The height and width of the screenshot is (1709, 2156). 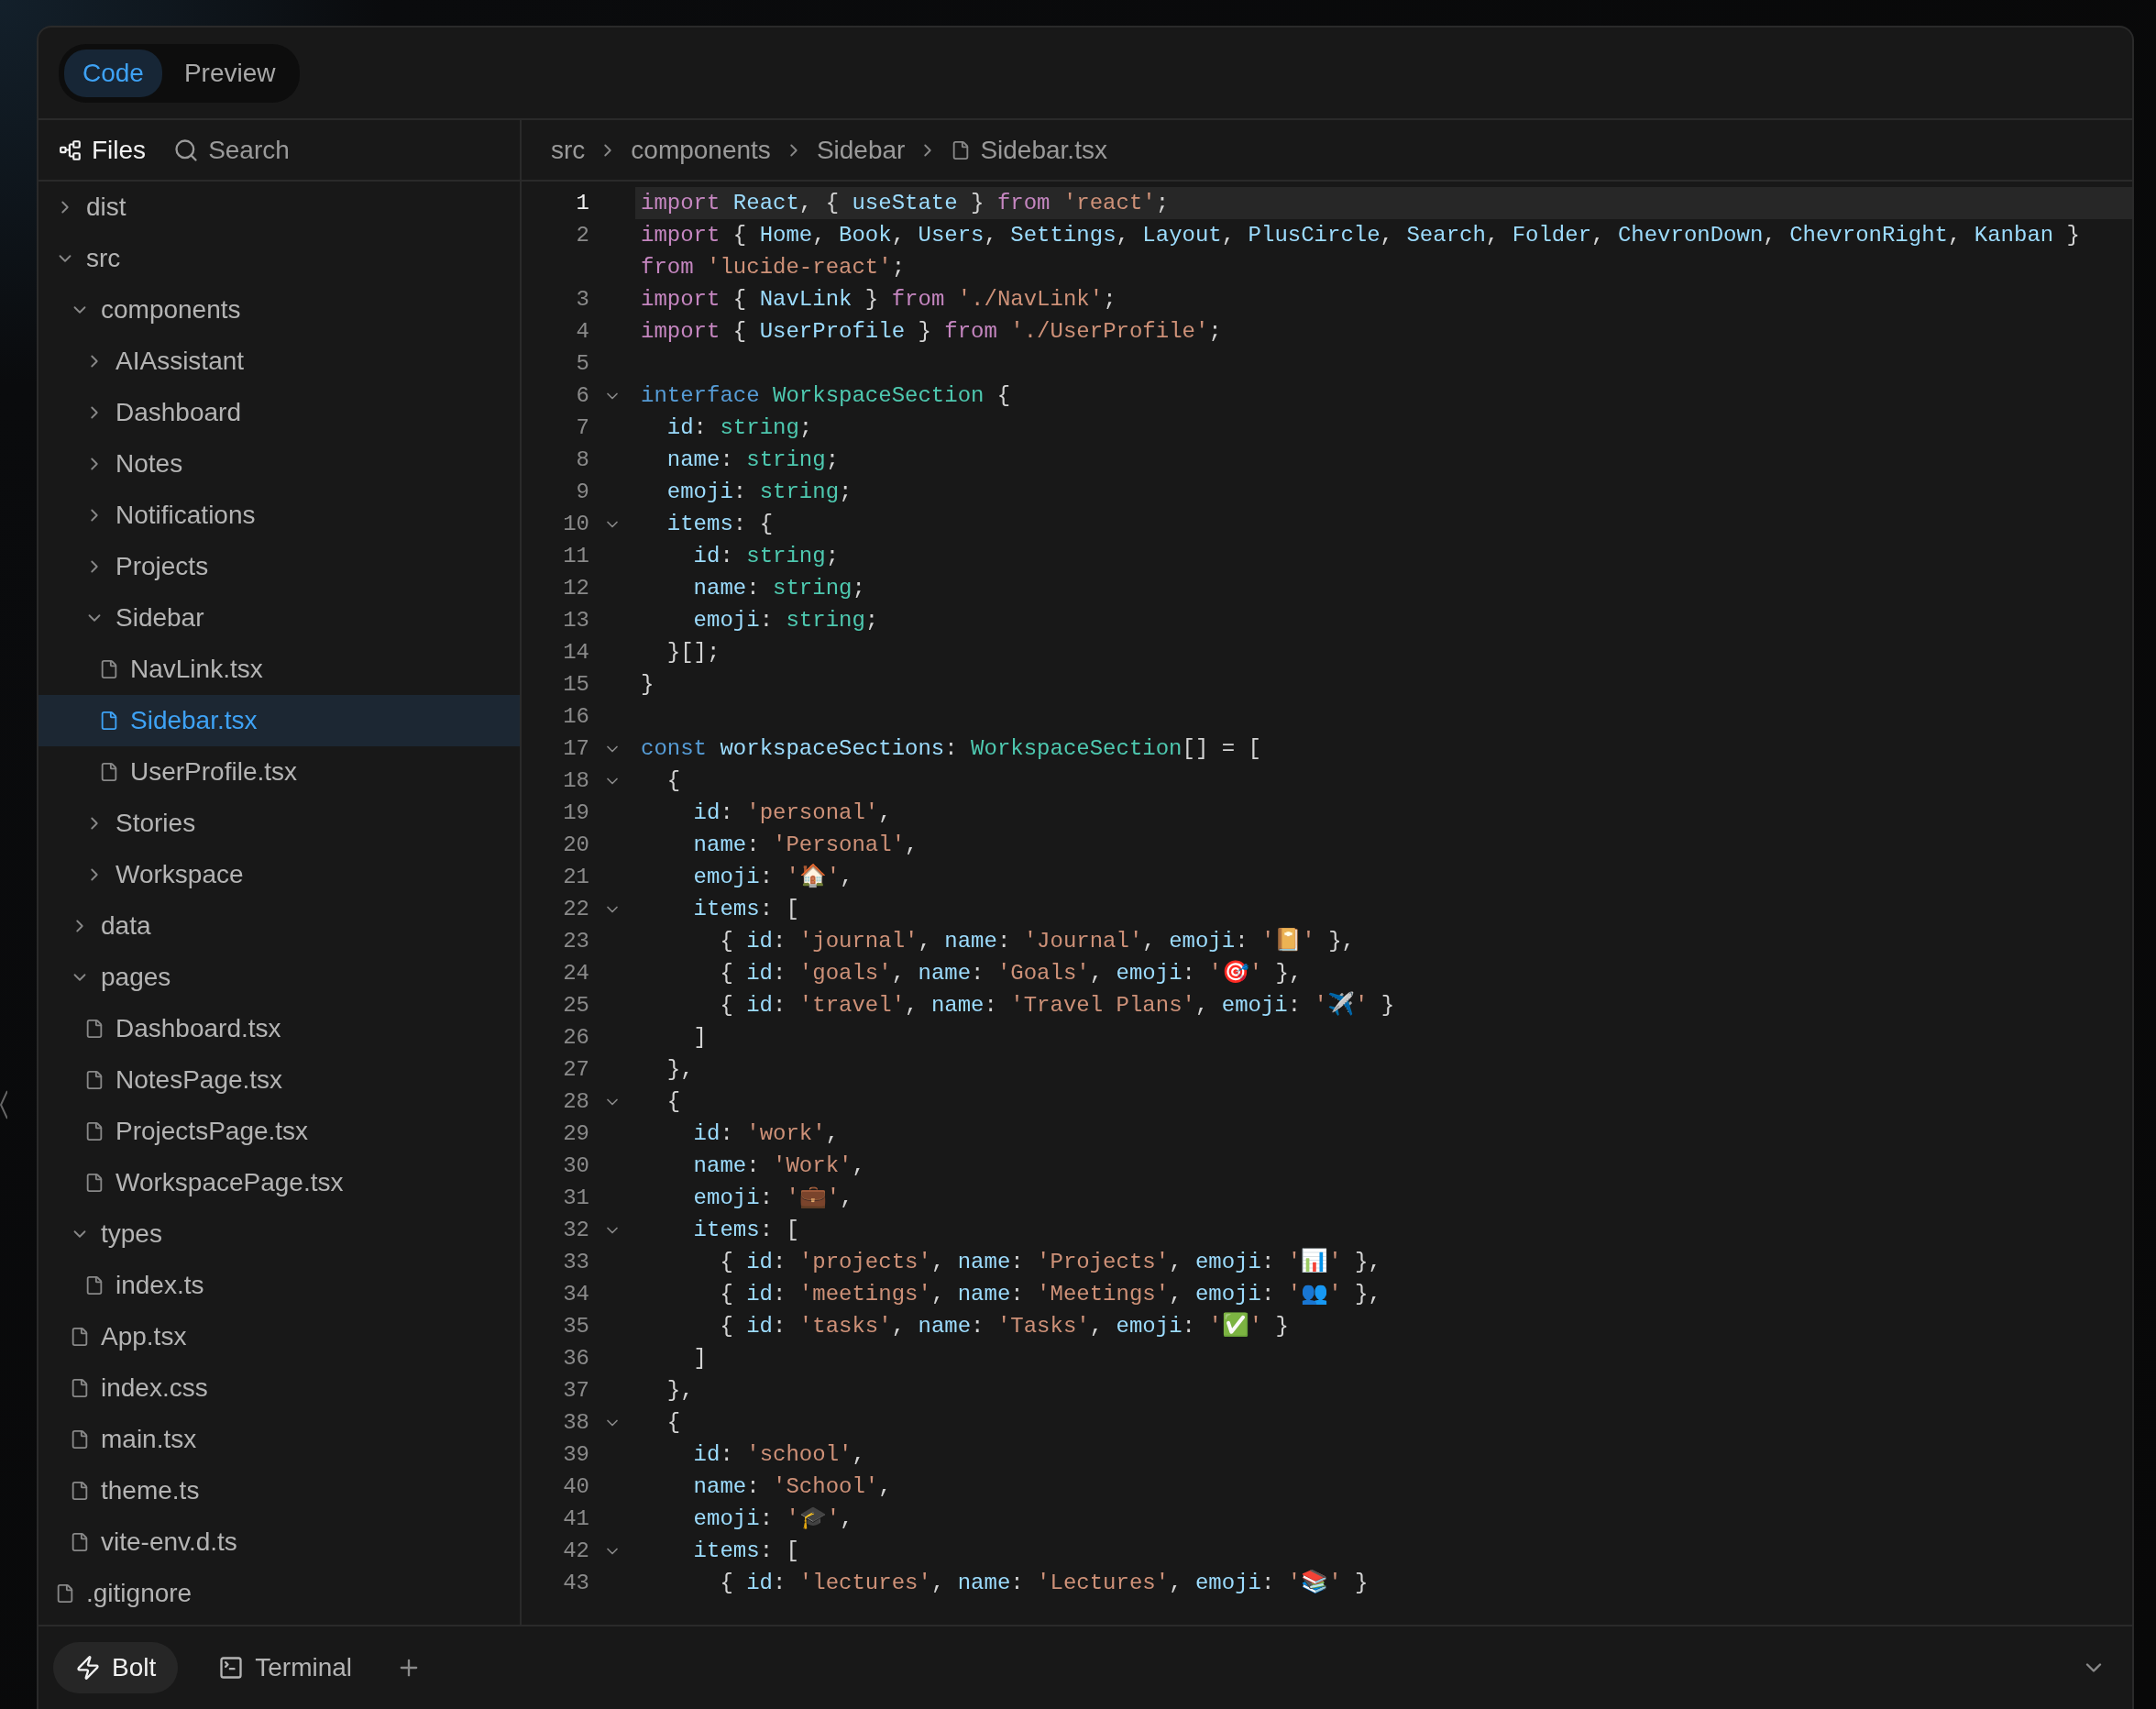 I want to click on code-line: from 'lucide-react';, so click(x=773, y=267).